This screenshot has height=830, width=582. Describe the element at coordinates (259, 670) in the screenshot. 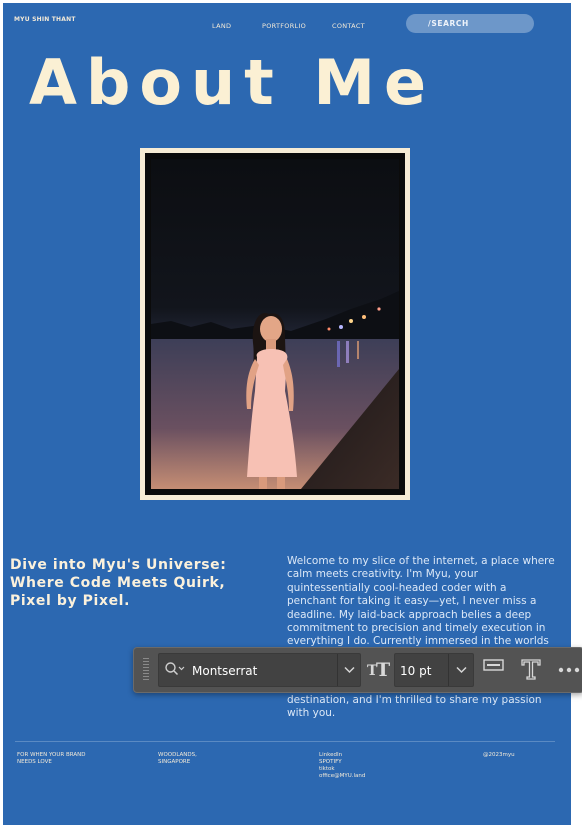

I see `font-family-field: Montserrat` at that location.